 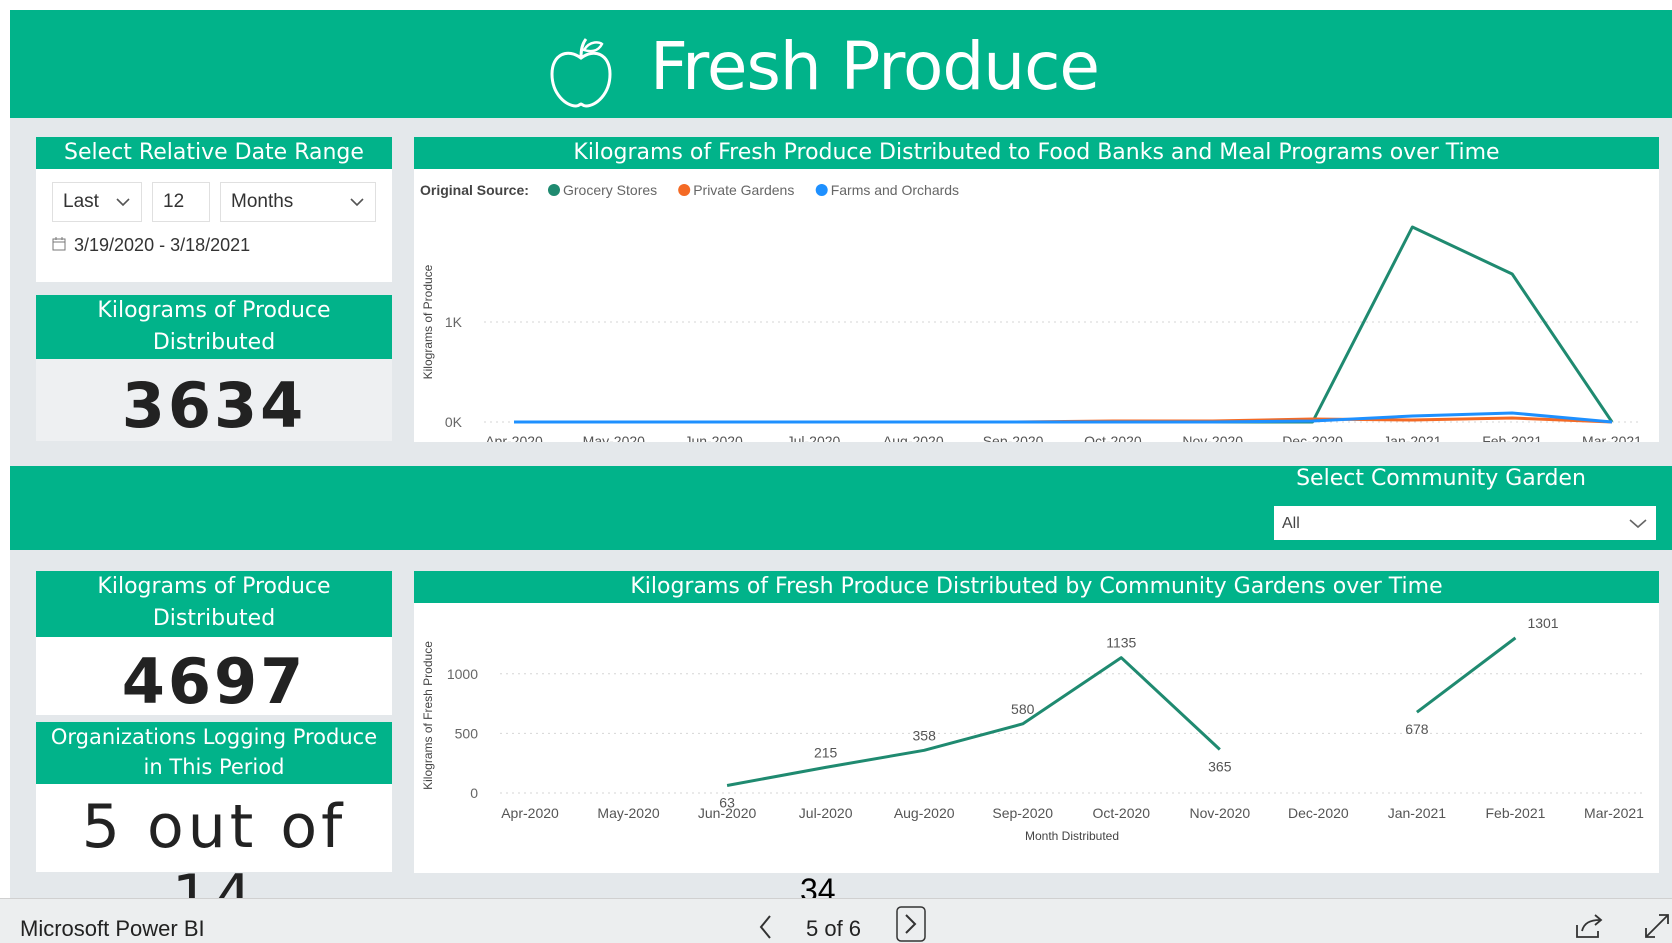 I want to click on brand-label: Microsoft Power BI, so click(x=112, y=928).